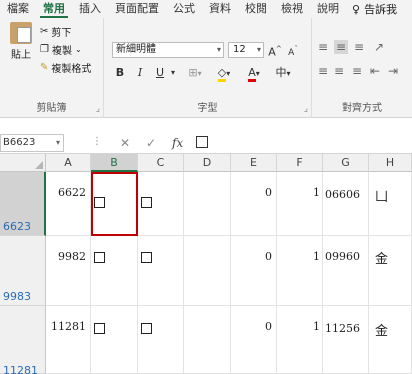  Describe the element at coordinates (44, 31) in the screenshot. I see `scissors-icon: ✂` at that location.